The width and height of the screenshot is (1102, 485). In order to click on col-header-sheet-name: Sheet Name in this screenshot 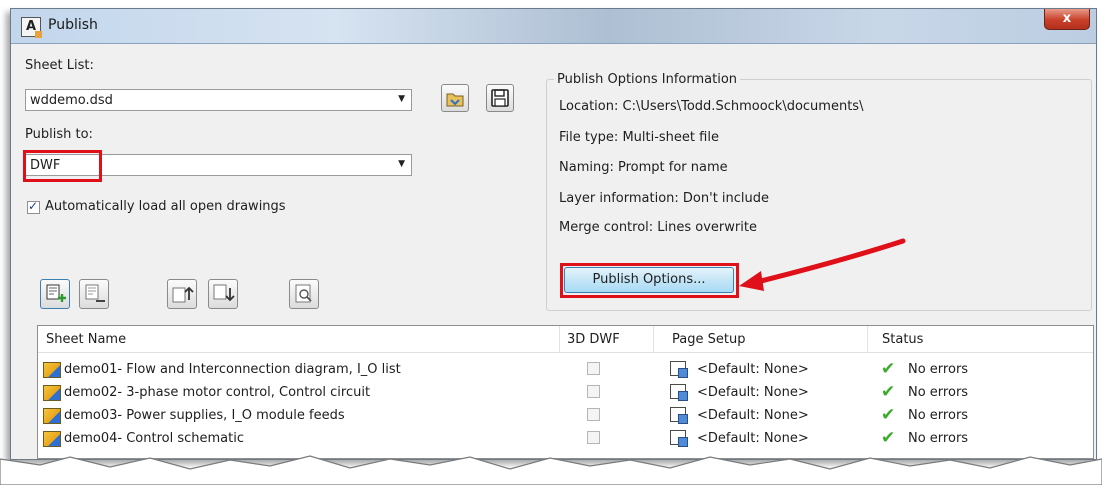, I will do `click(86, 339)`.